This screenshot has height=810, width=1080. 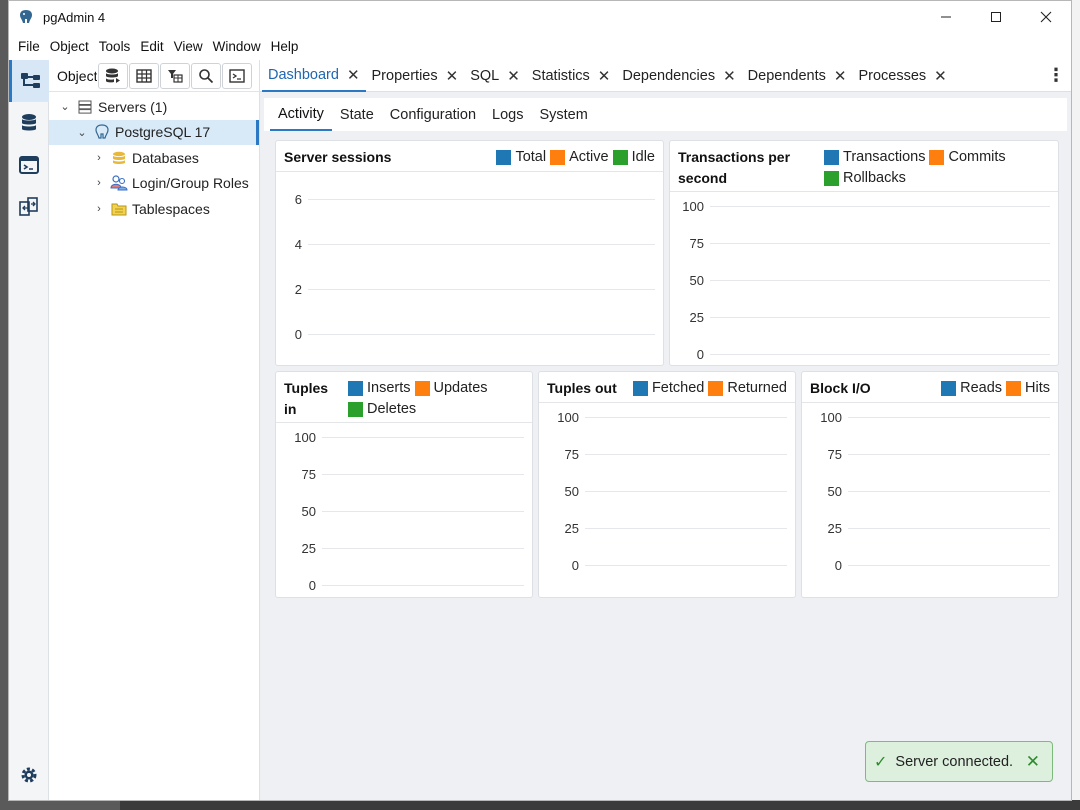 I want to click on settings-button, so click(x=29, y=775).